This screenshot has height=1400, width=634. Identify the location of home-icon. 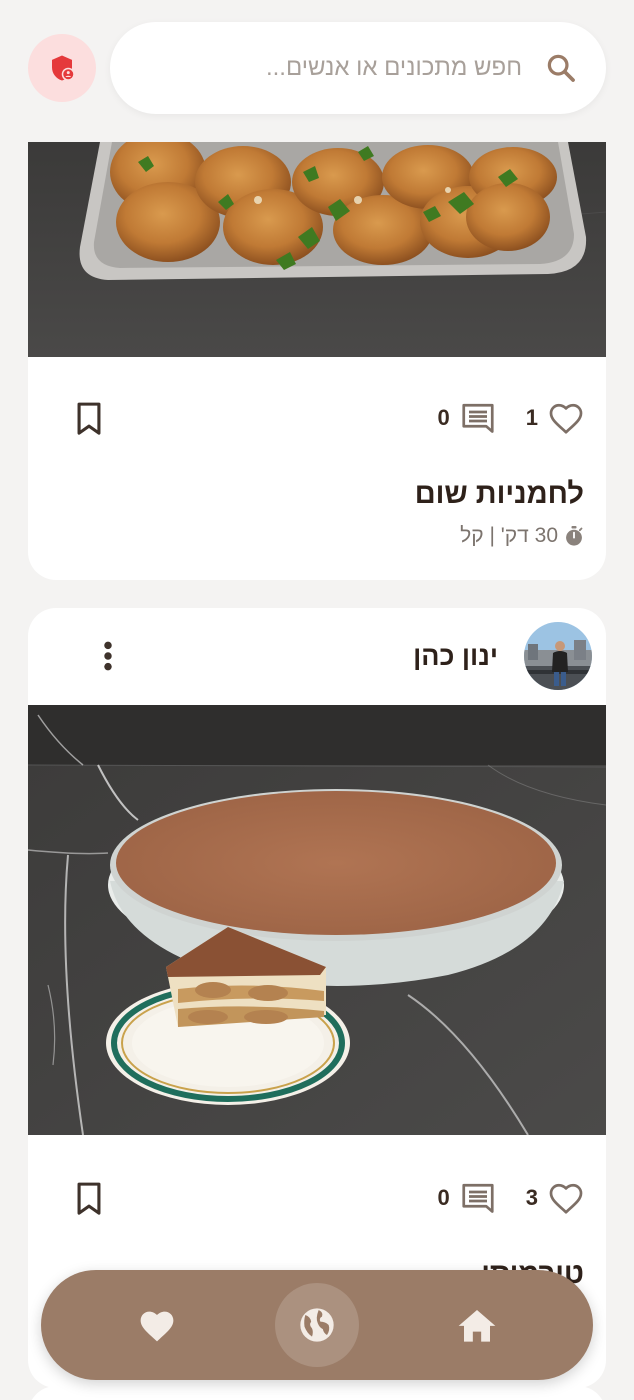
(477, 1326).